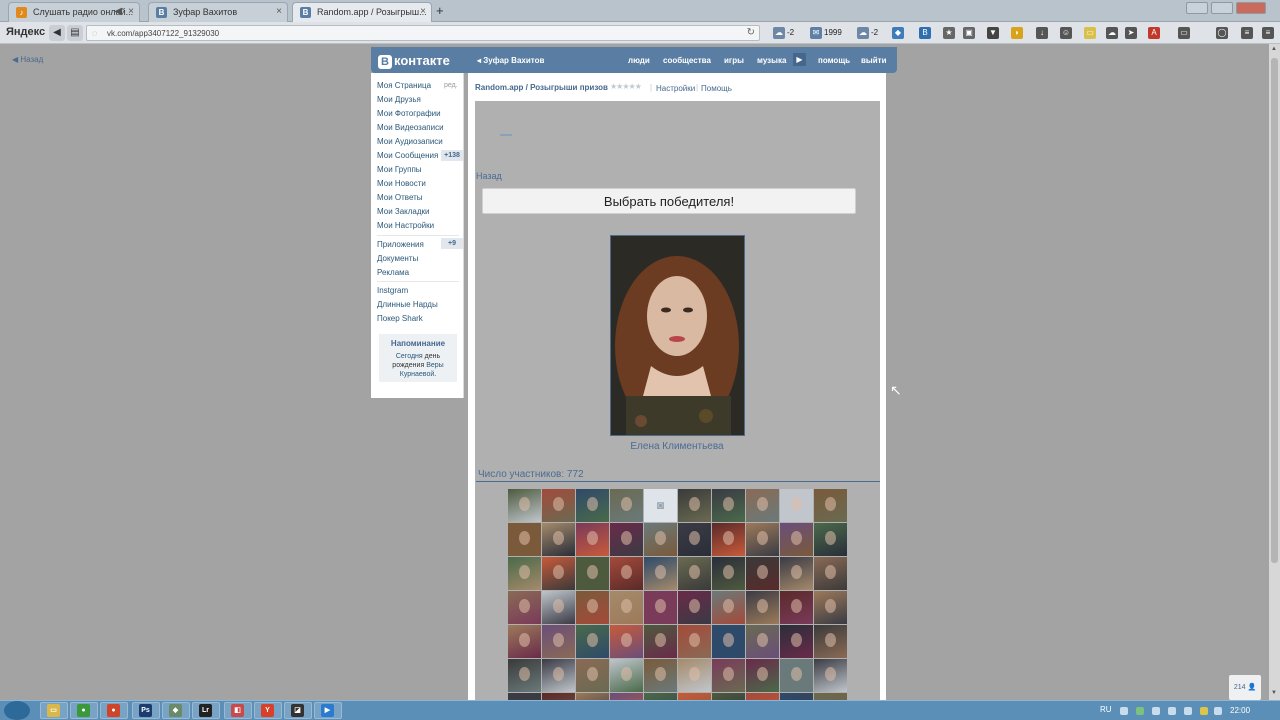 The width and height of the screenshot is (1280, 720). What do you see at coordinates (993, 33) in the screenshot?
I see `pocket-icon: ▼` at bounding box center [993, 33].